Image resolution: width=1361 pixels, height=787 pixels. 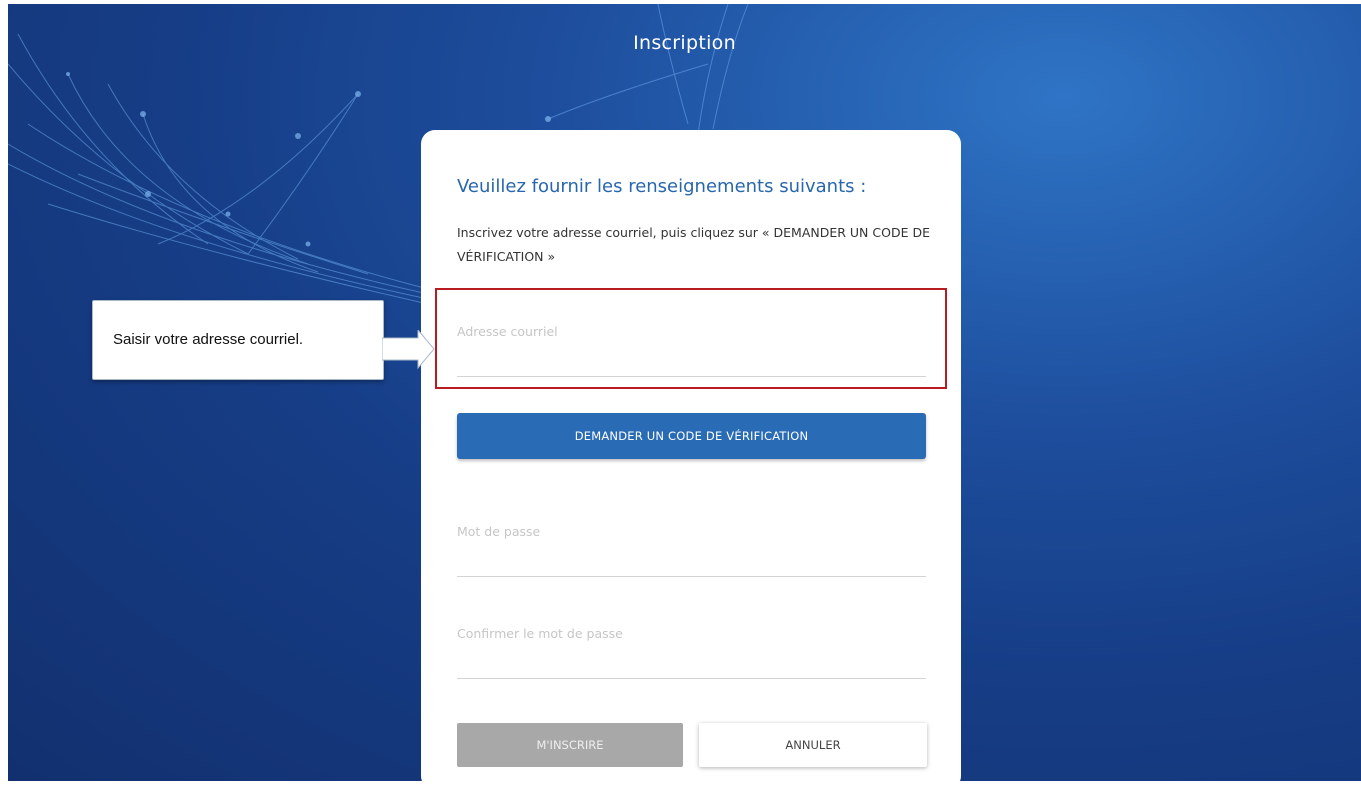 I want to click on email-field, so click(x=691, y=346).